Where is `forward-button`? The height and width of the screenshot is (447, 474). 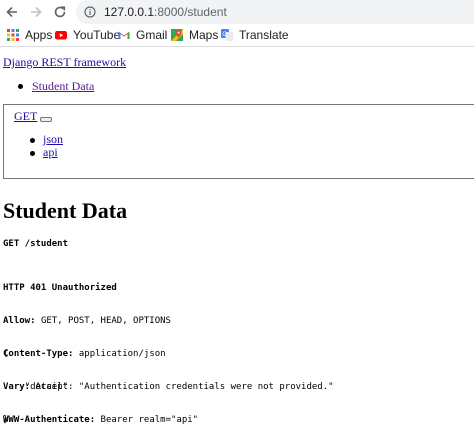 forward-button is located at coordinates (36, 12).